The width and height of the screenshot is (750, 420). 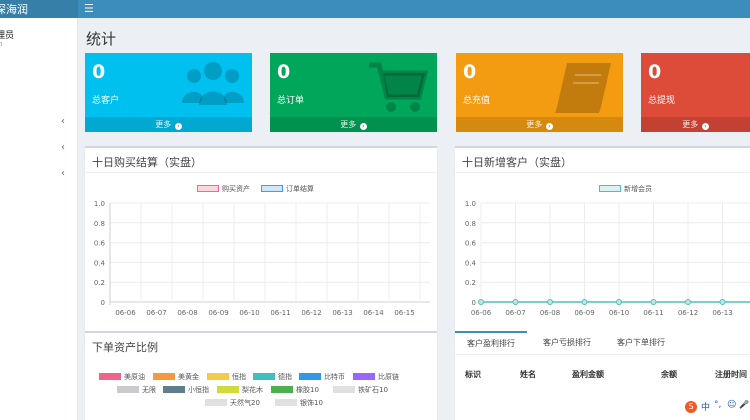 I want to click on x-tick-label: 06-14, so click(x=373, y=313).